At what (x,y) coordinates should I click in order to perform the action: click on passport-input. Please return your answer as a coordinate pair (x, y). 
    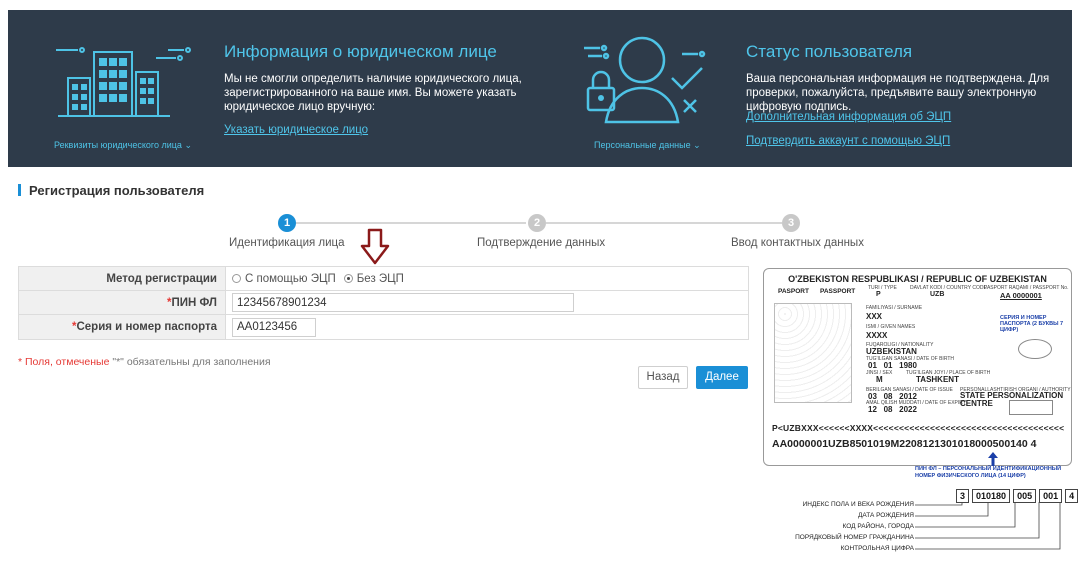
    Looking at the image, I should click on (274, 327).